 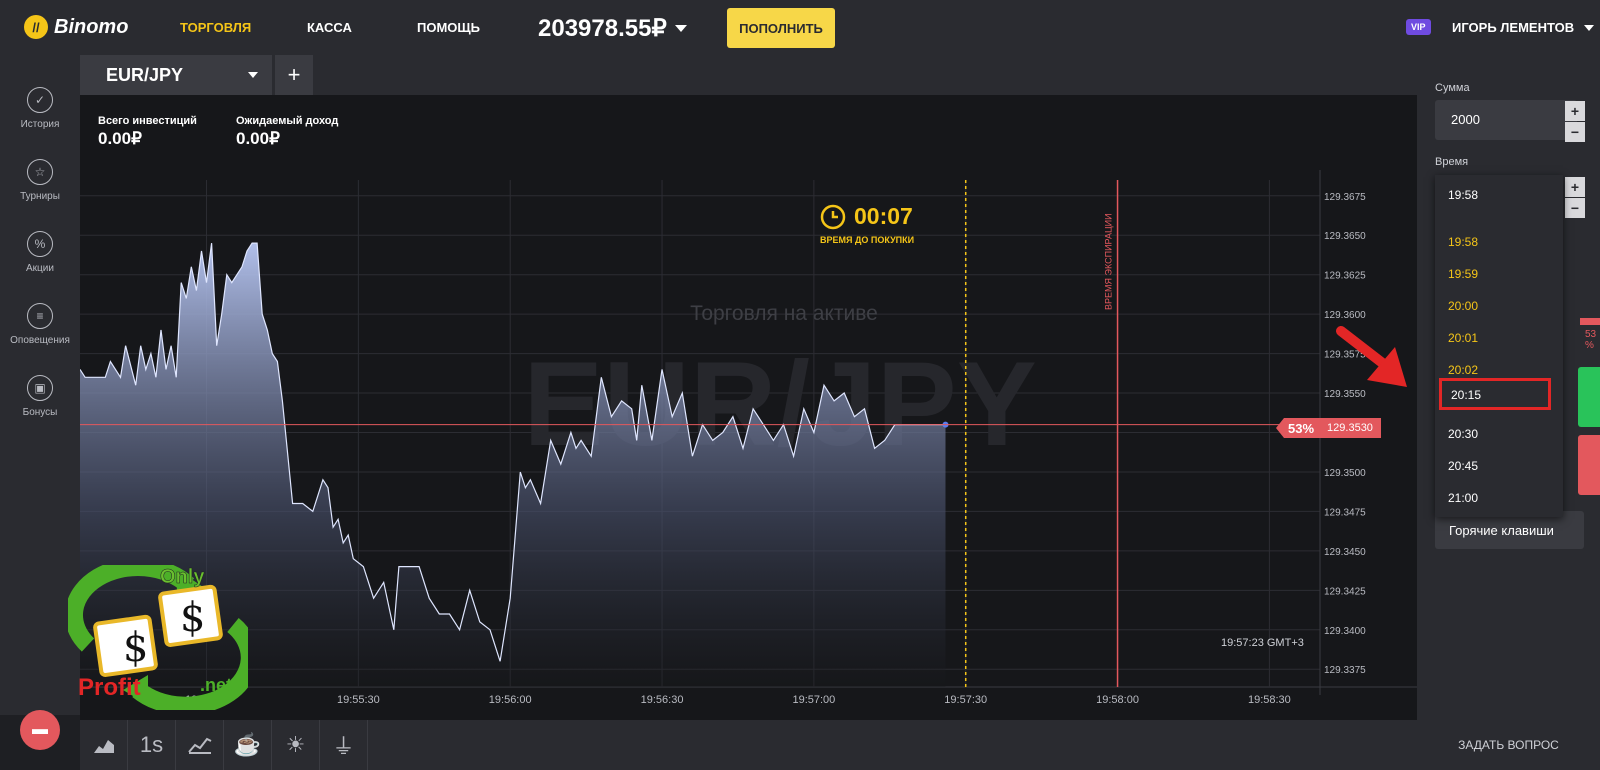 What do you see at coordinates (602, 28) in the screenshot?
I see `balance-value: 203978.55₽` at bounding box center [602, 28].